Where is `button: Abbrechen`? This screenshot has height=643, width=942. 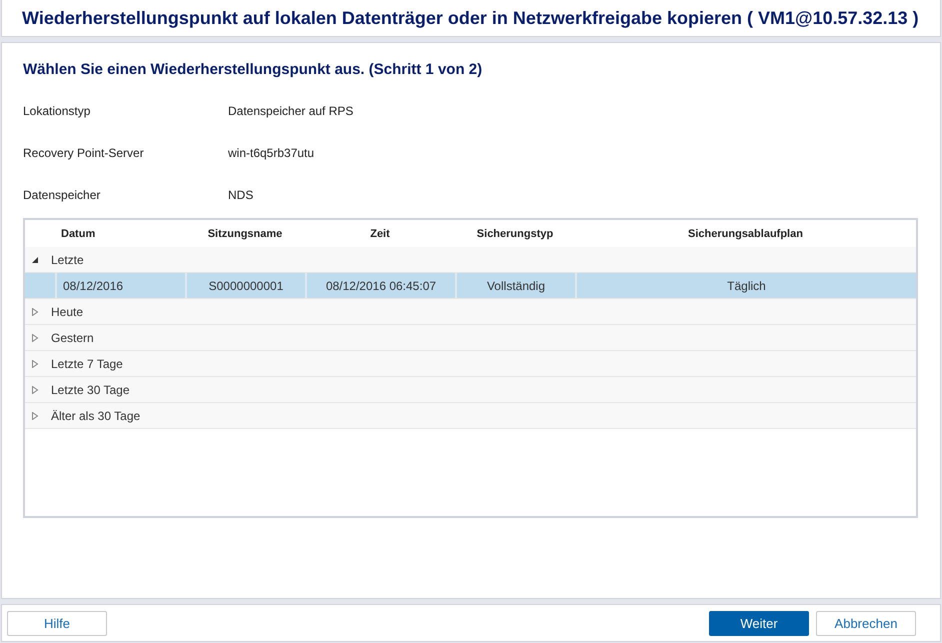 button: Abbrechen is located at coordinates (866, 623).